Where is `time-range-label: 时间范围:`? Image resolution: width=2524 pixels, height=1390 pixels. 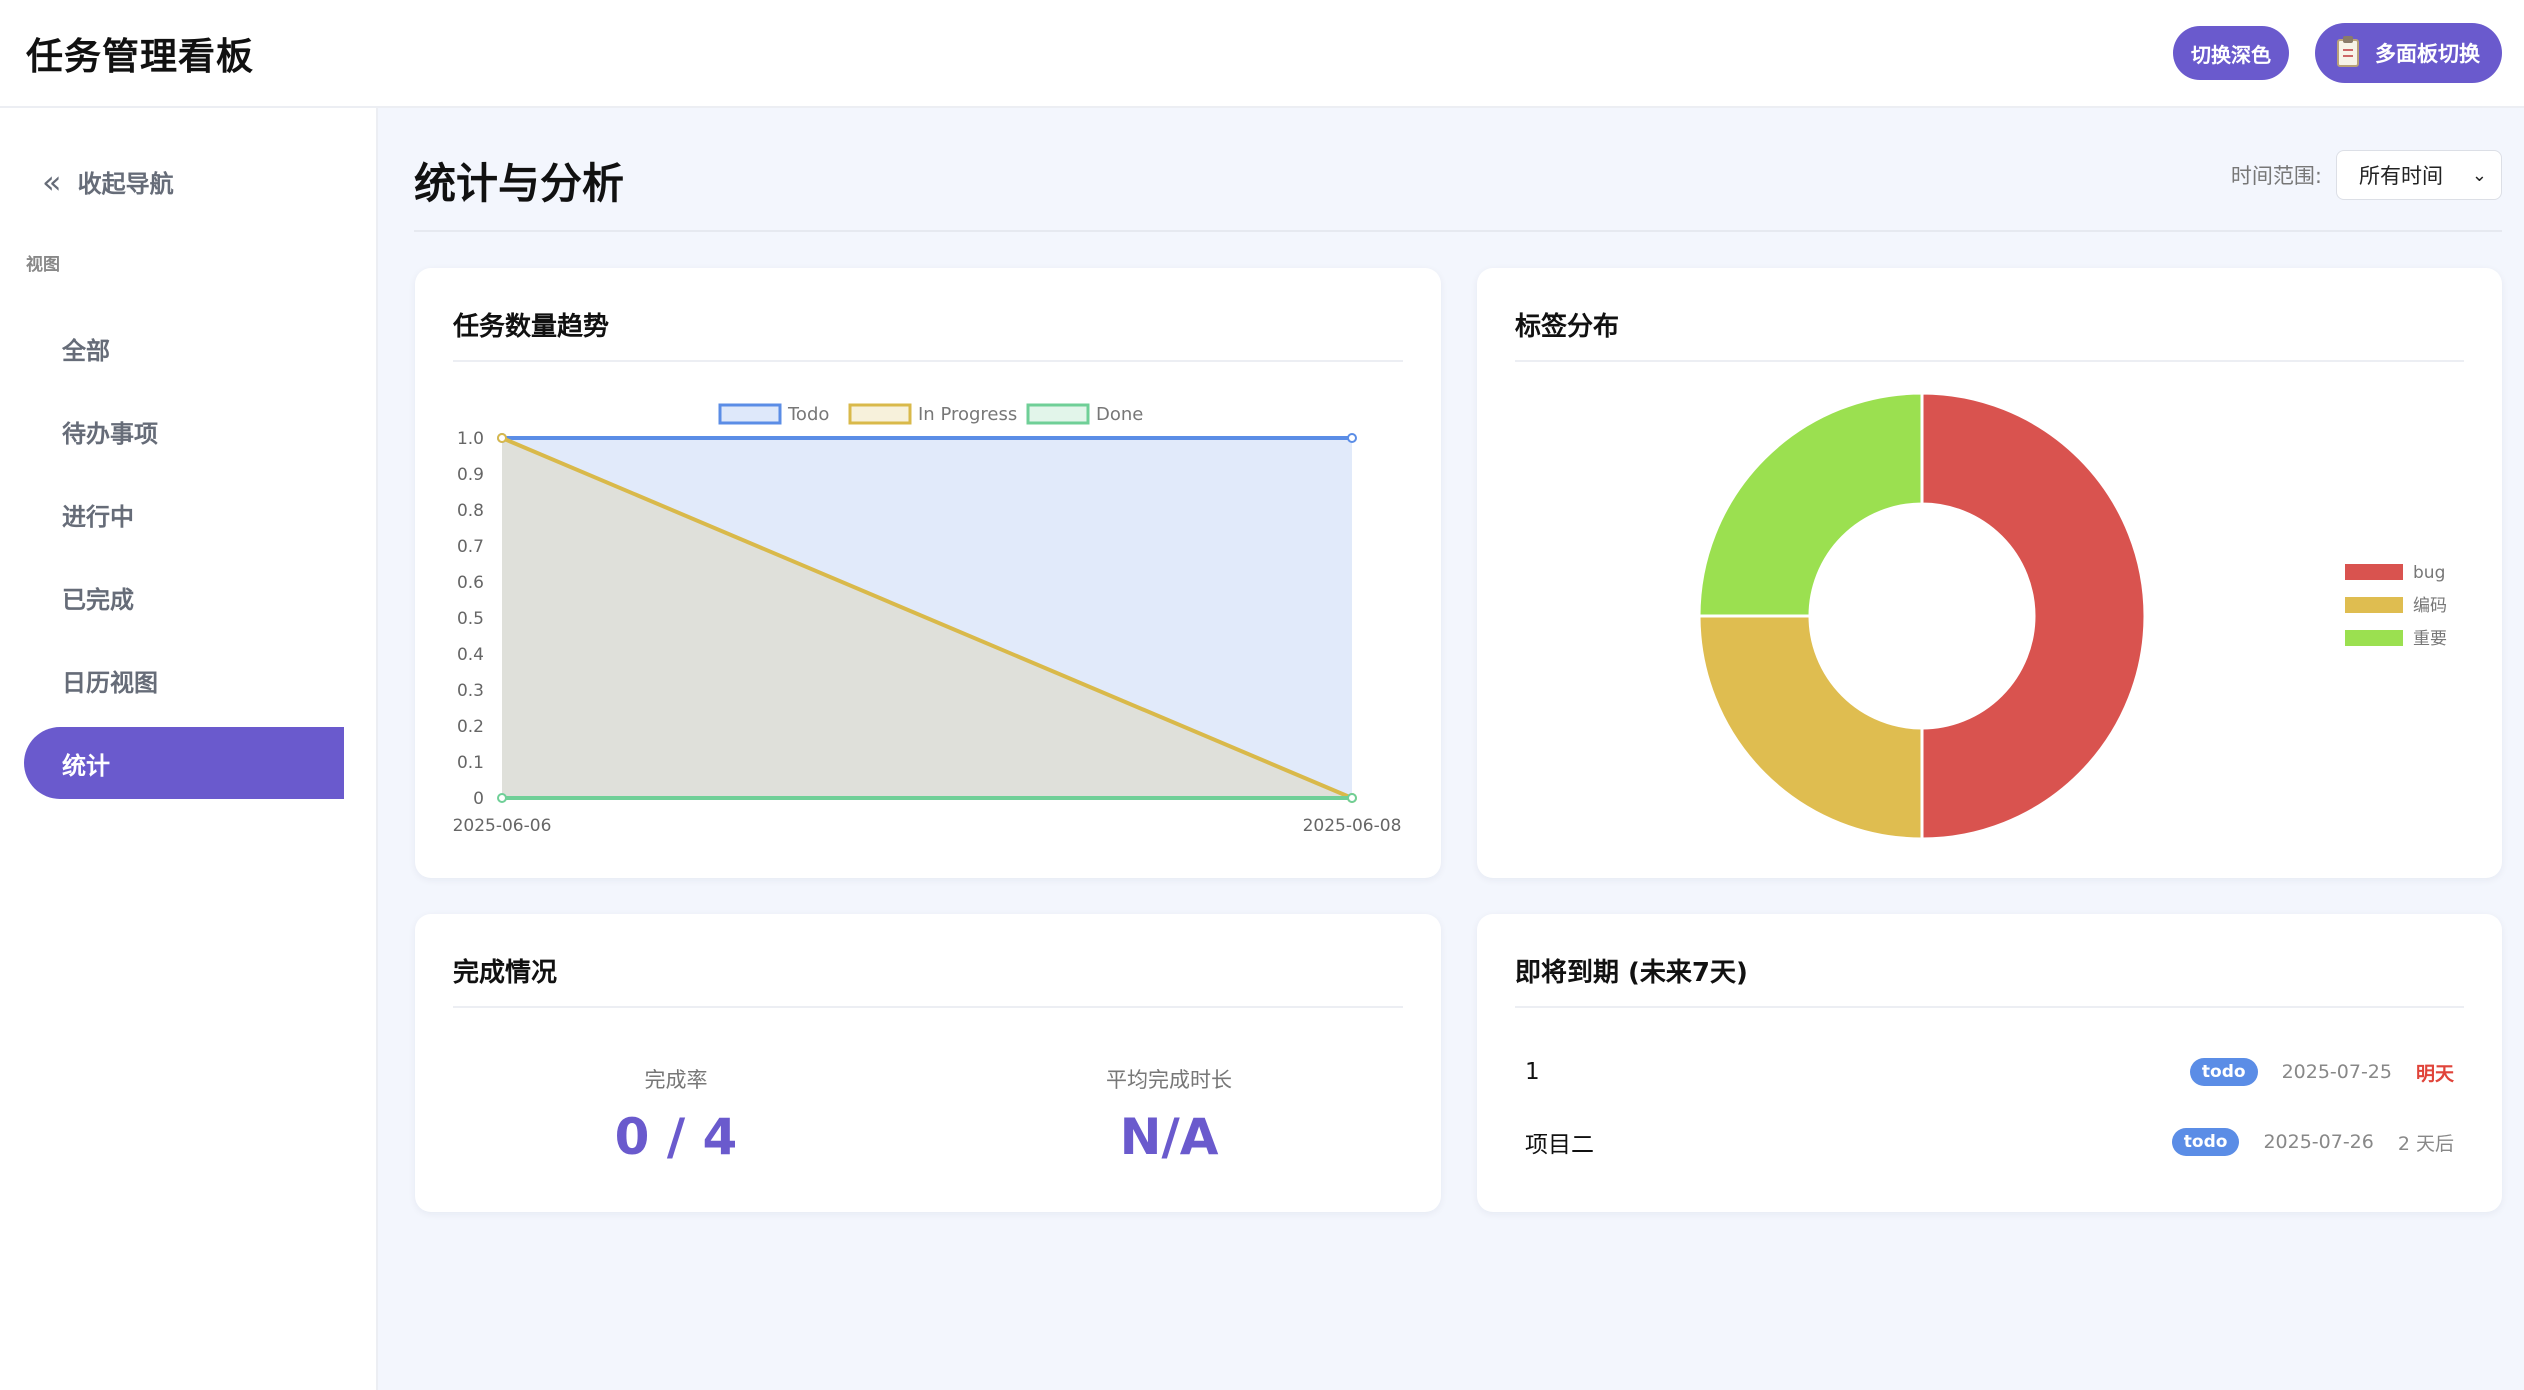
time-range-label: 时间范围: is located at coordinates (2276, 176).